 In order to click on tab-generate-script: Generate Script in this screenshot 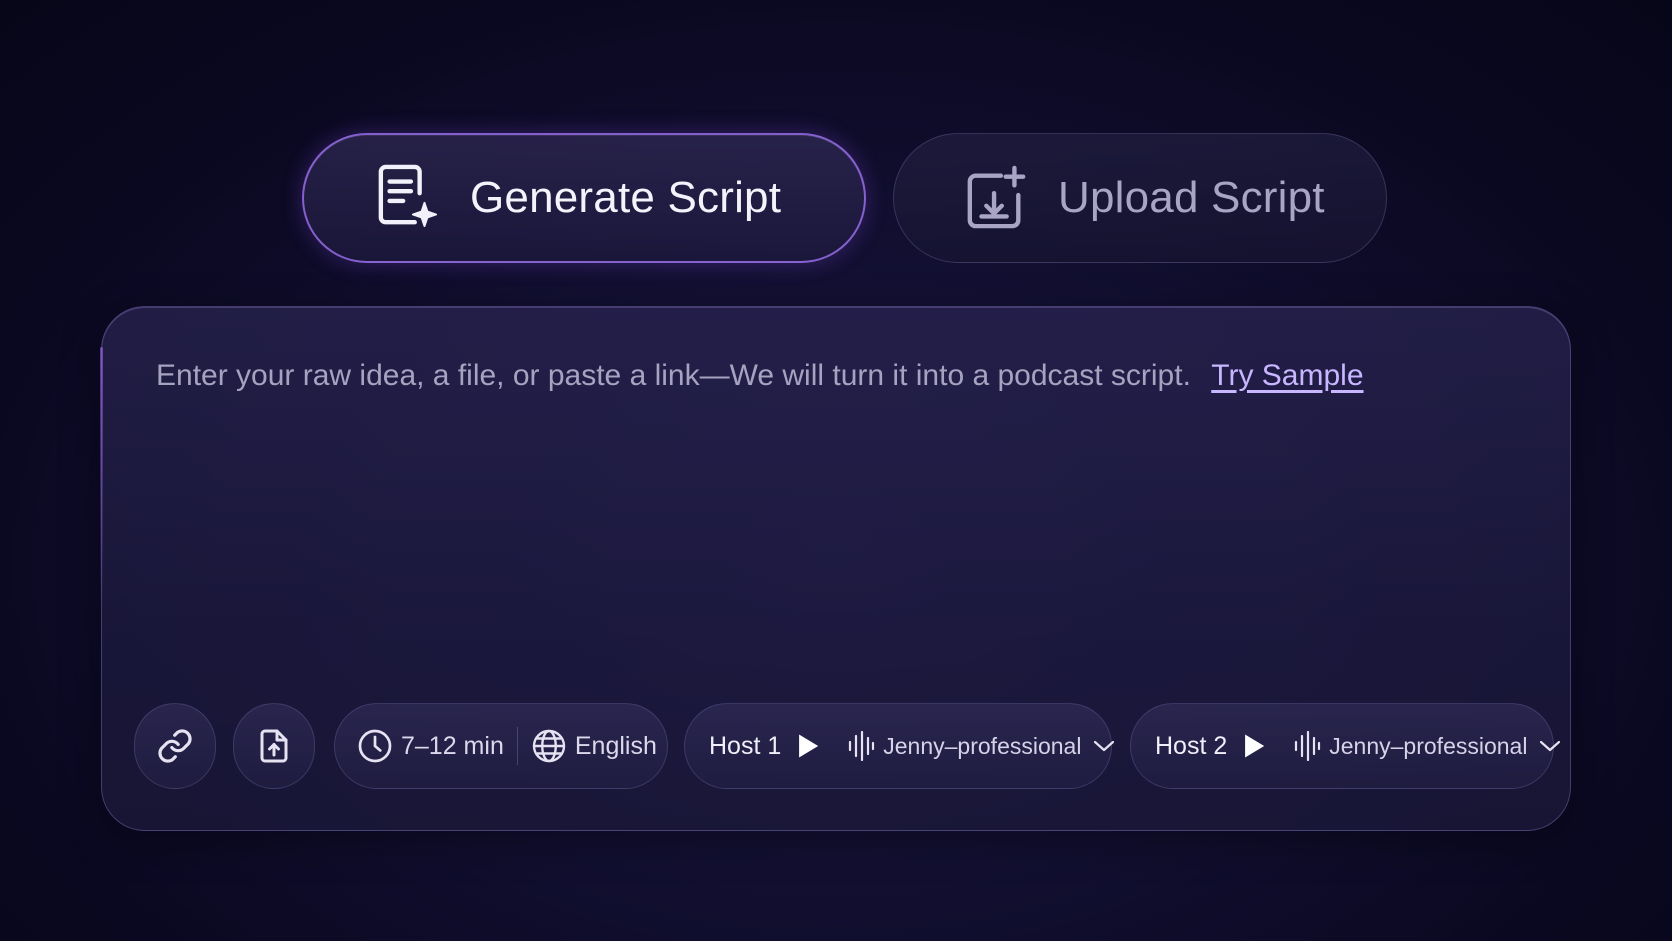, I will do `click(584, 198)`.